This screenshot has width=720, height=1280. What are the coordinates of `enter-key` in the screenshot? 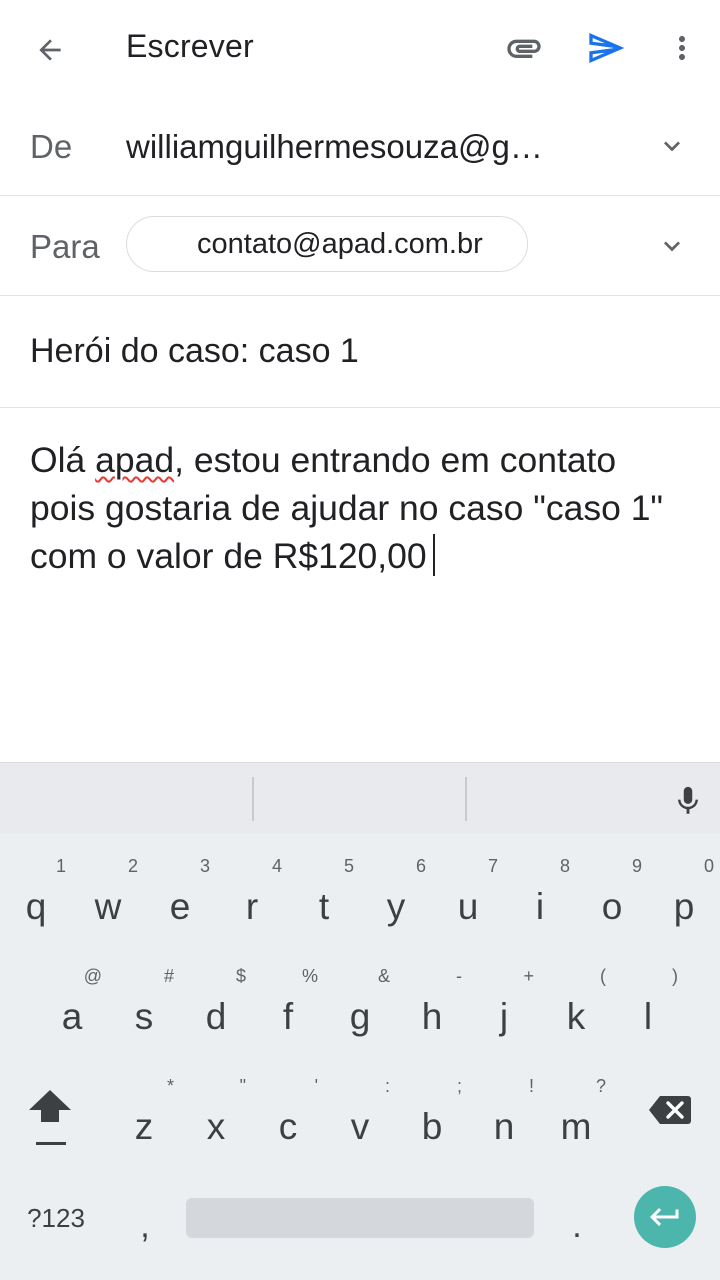 It's located at (665, 1217).